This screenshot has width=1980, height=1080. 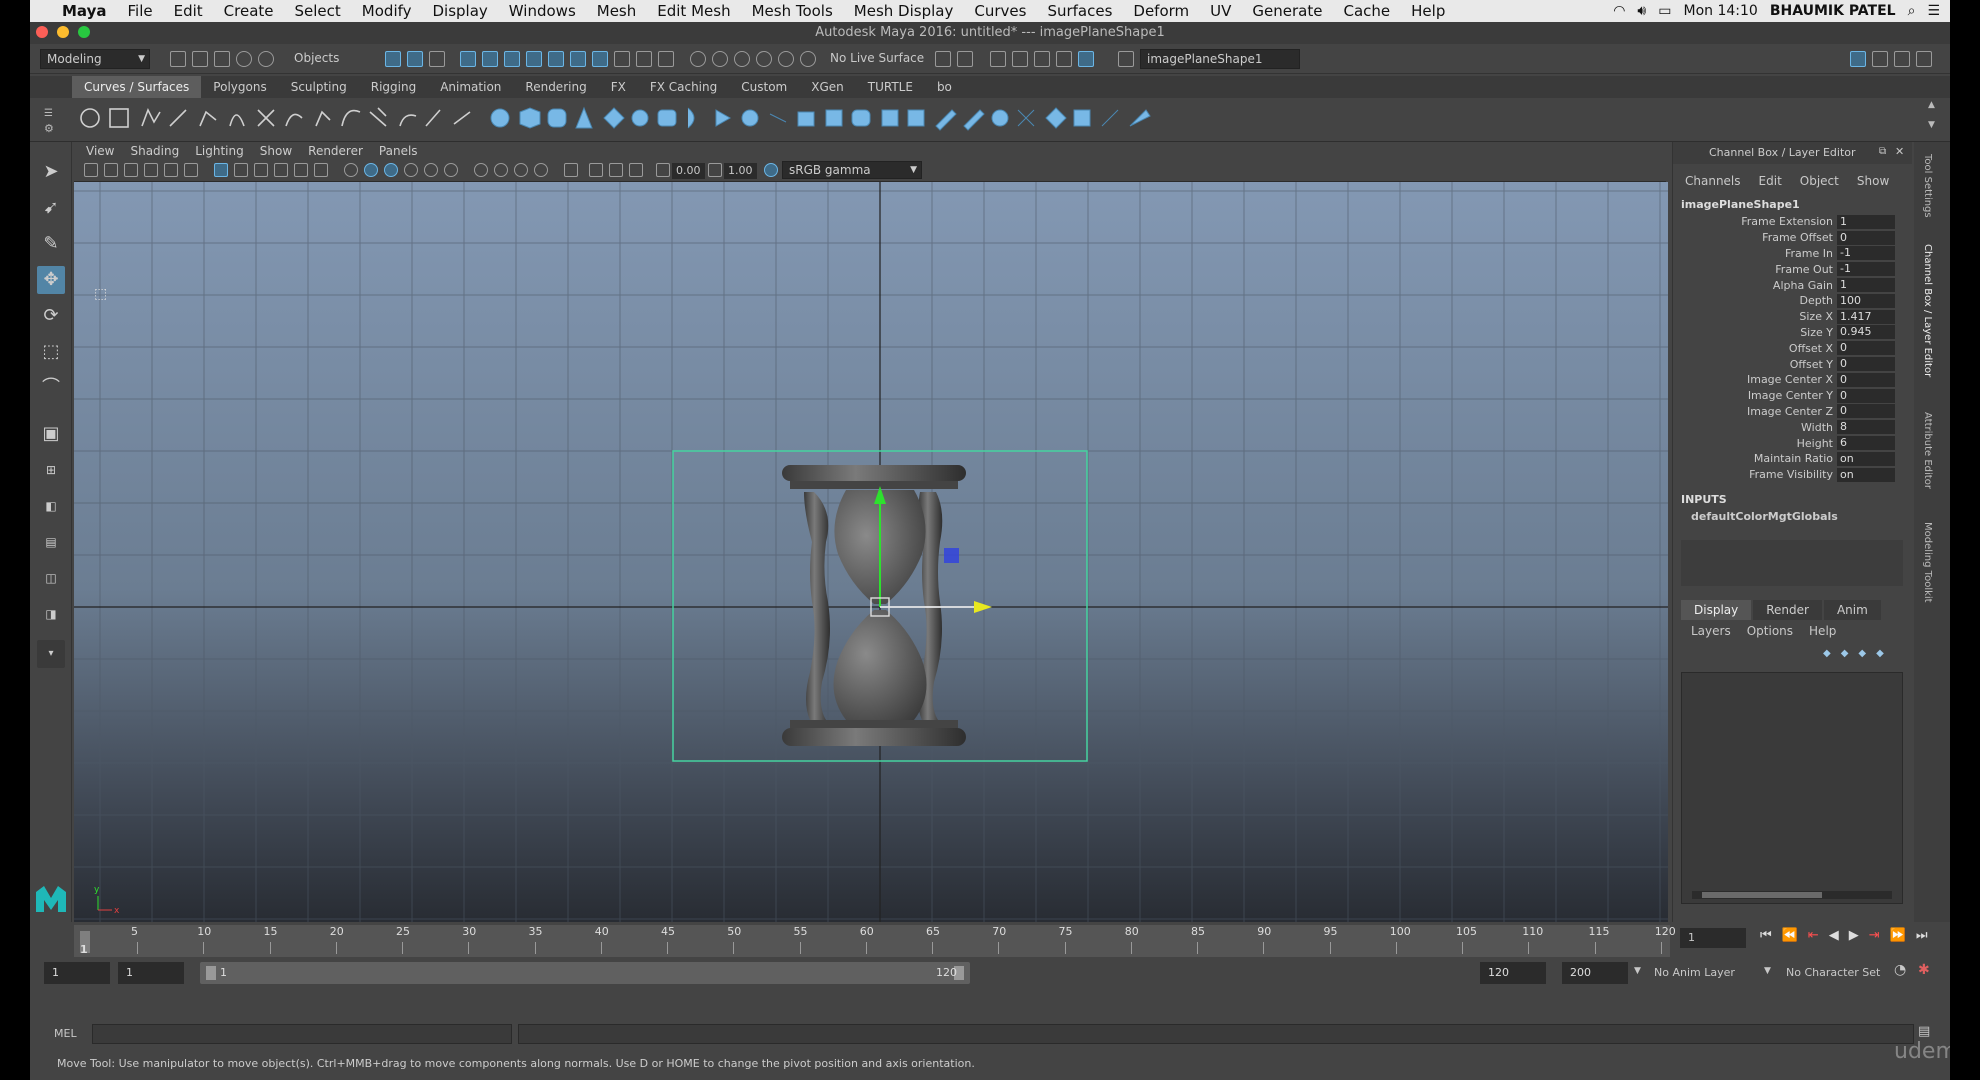 What do you see at coordinates (393, 59) in the screenshot?
I see `select-hierarchy-icon` at bounding box center [393, 59].